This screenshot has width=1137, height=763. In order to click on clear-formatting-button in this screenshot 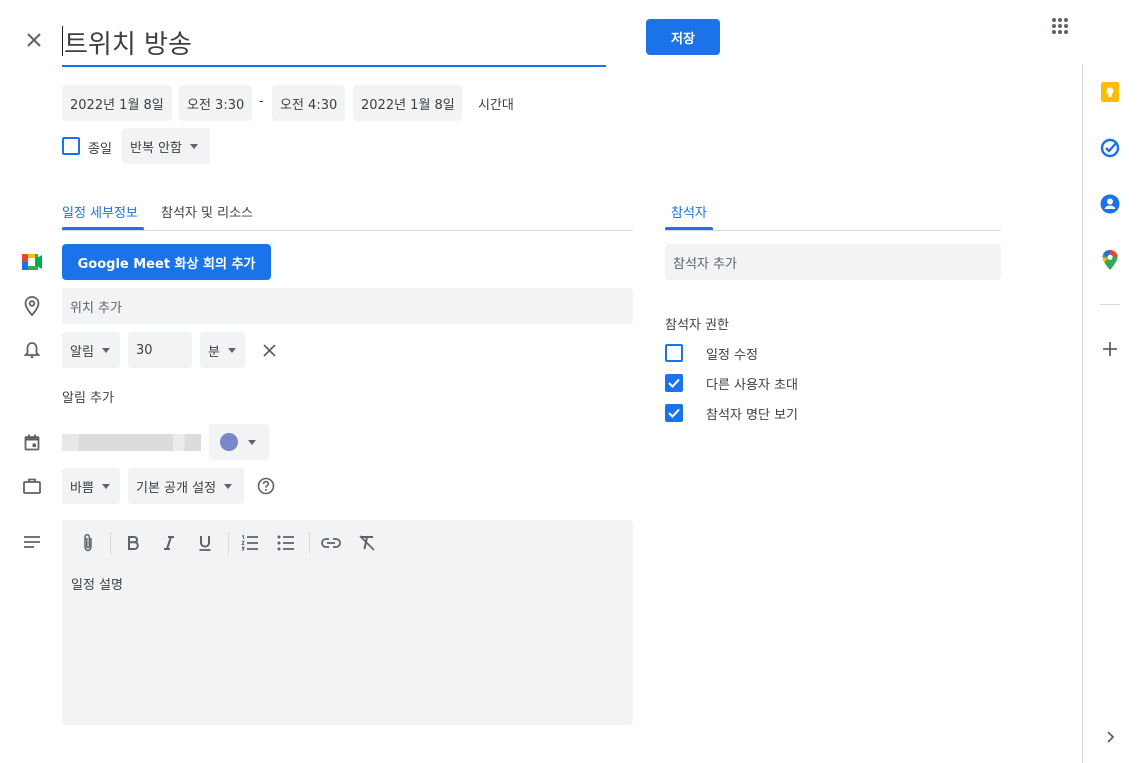, I will do `click(367, 543)`.